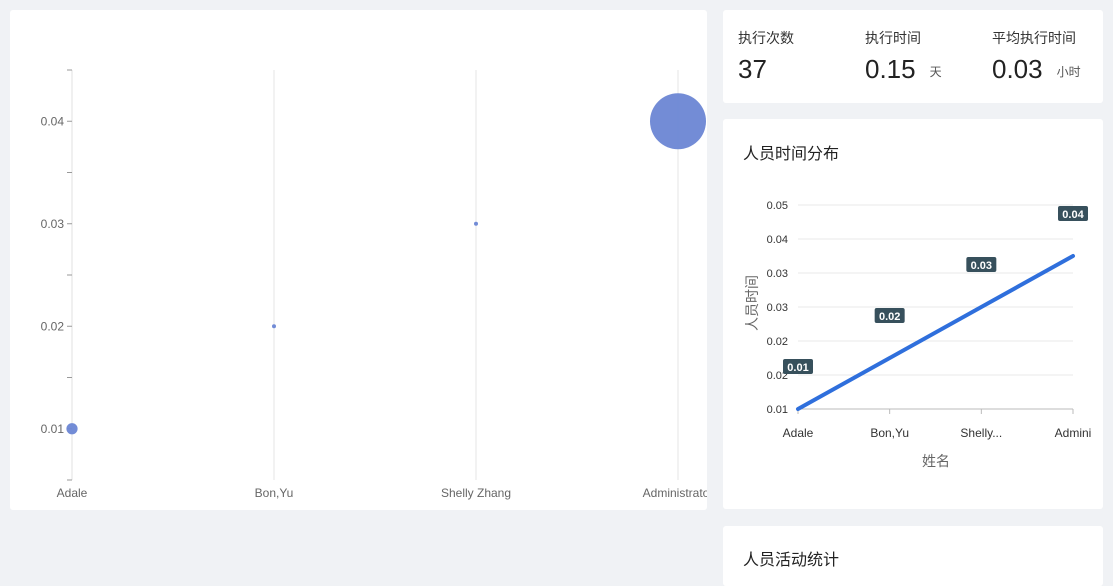  Describe the element at coordinates (1068, 72) in the screenshot. I see `stat-unit: 小时` at that location.